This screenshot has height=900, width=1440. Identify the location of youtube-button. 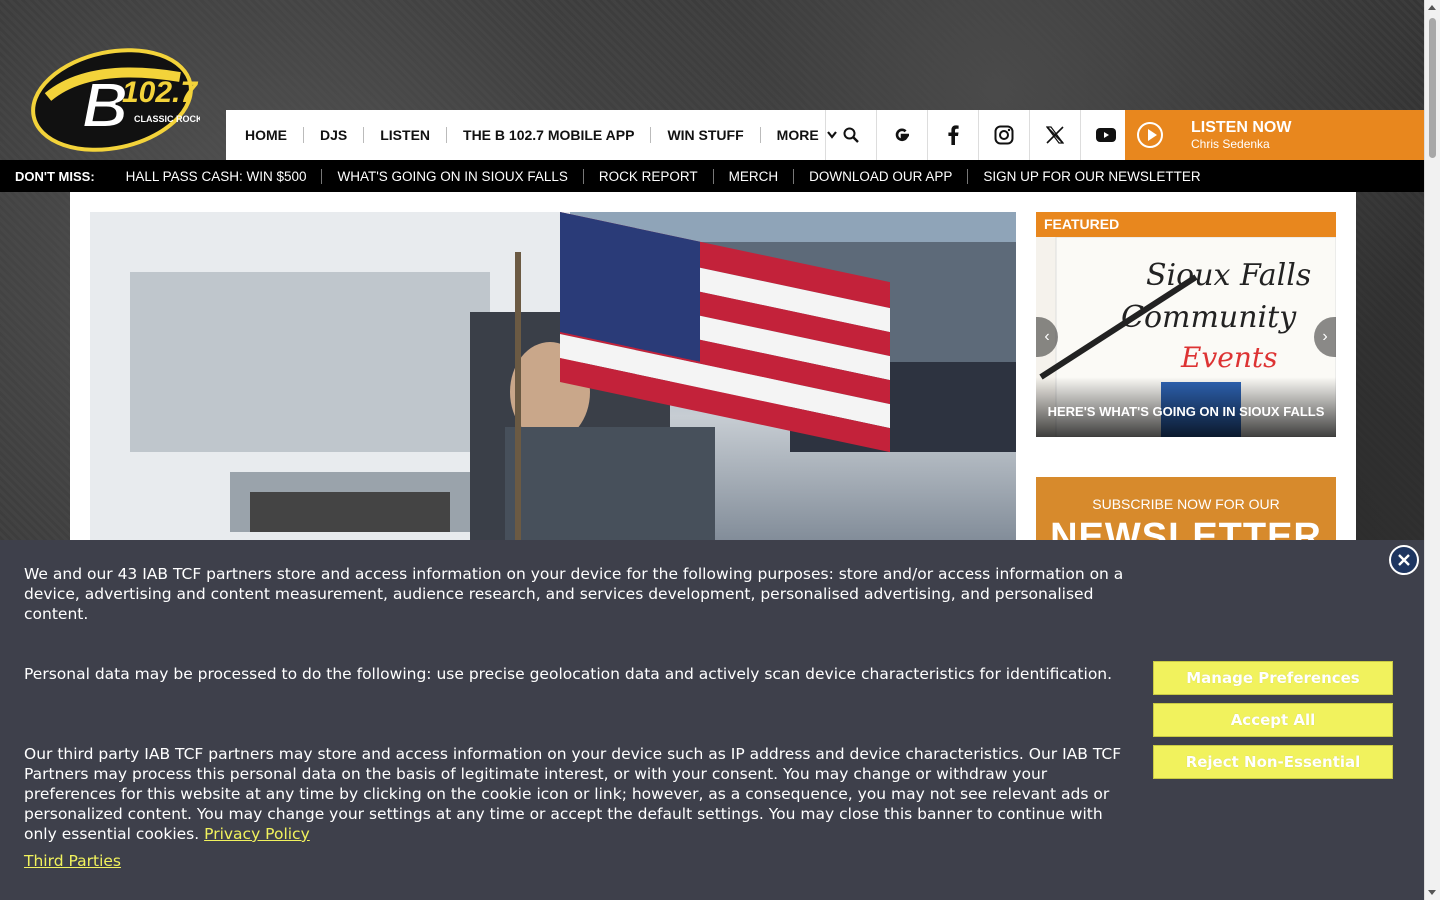
(1105, 135).